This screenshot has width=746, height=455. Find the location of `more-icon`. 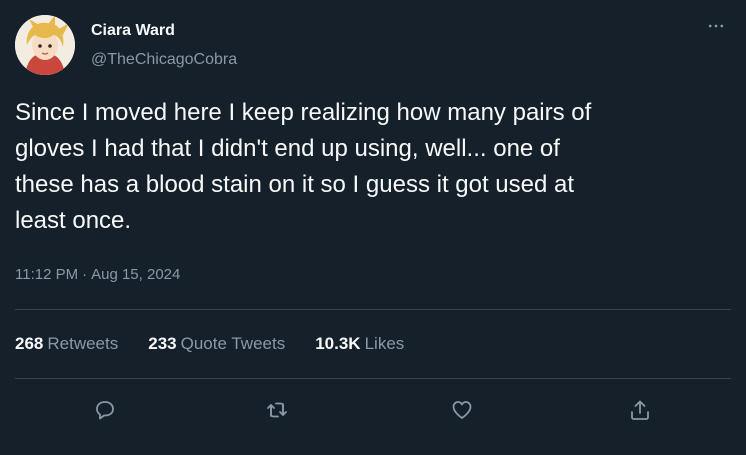

more-icon is located at coordinates (716, 26).